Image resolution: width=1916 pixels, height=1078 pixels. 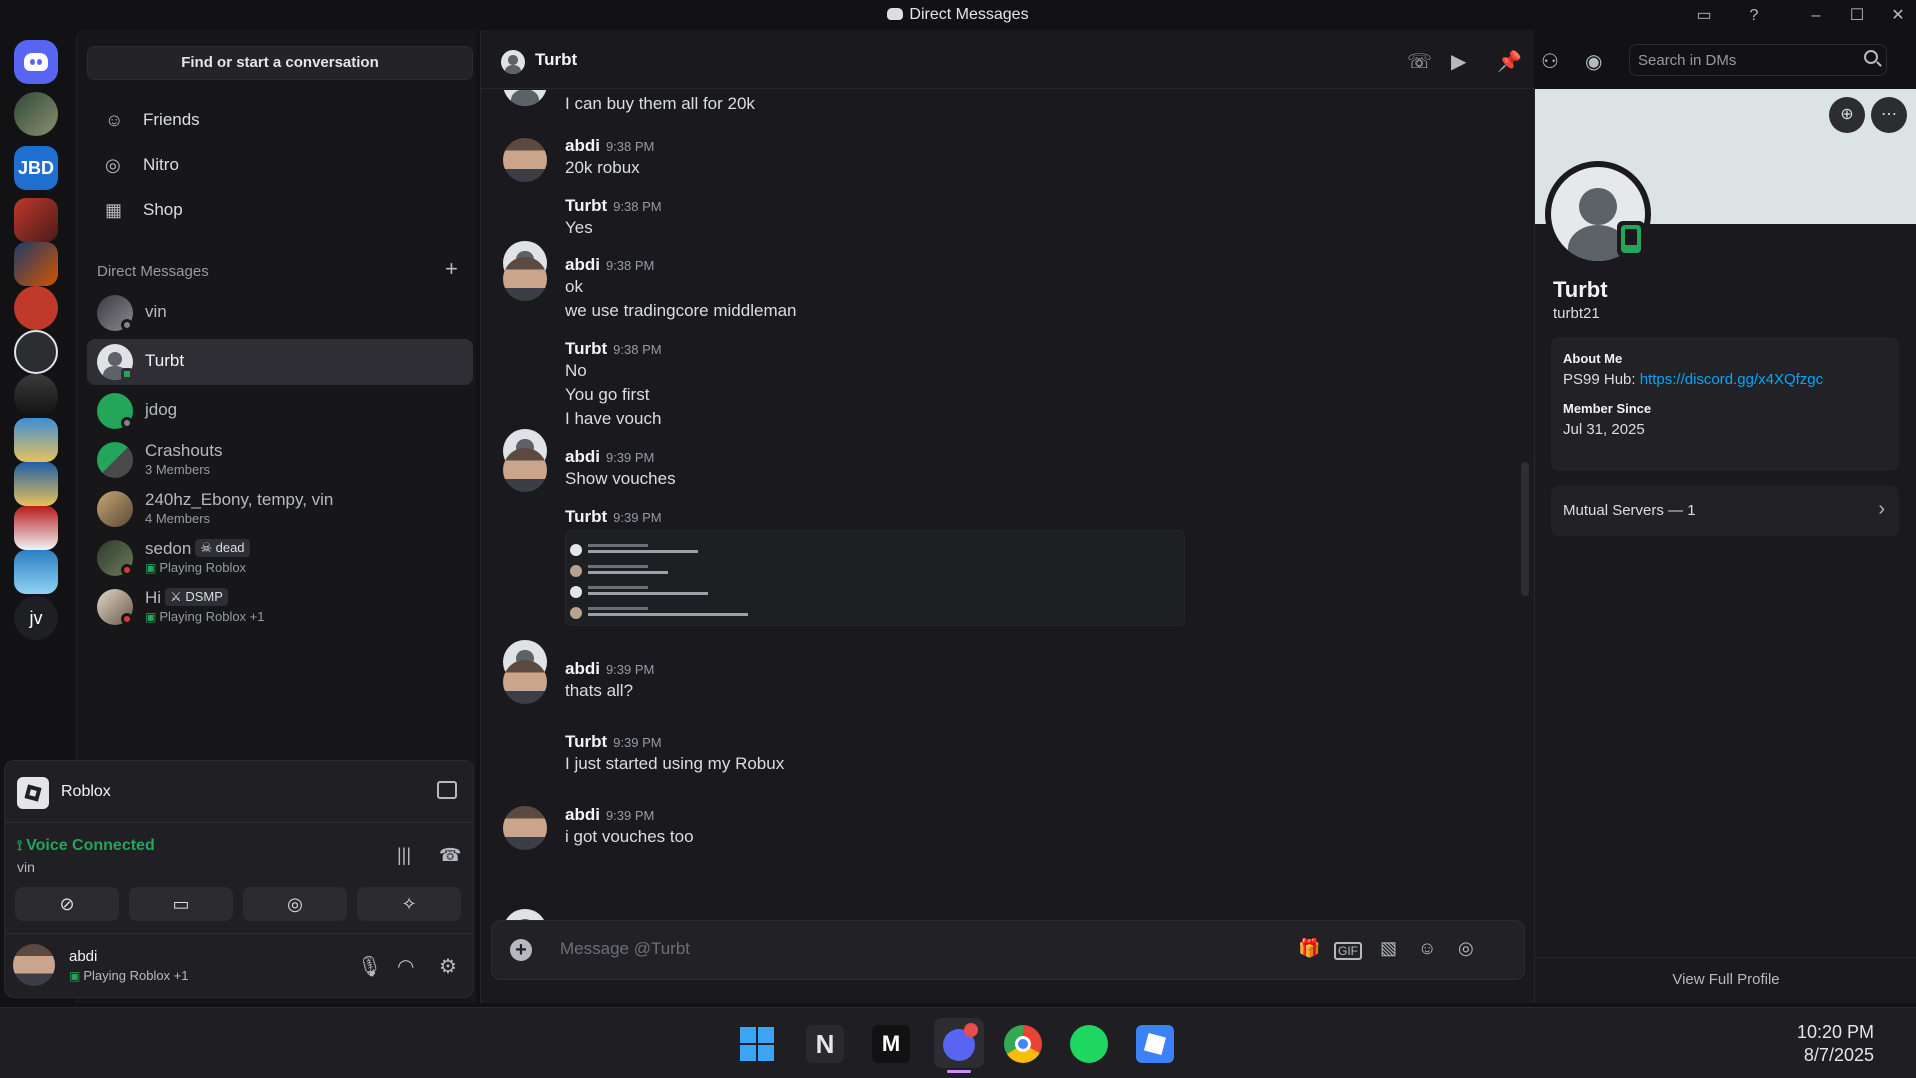 What do you see at coordinates (1388, 948) in the screenshot?
I see `sticker-icon: ▧` at bounding box center [1388, 948].